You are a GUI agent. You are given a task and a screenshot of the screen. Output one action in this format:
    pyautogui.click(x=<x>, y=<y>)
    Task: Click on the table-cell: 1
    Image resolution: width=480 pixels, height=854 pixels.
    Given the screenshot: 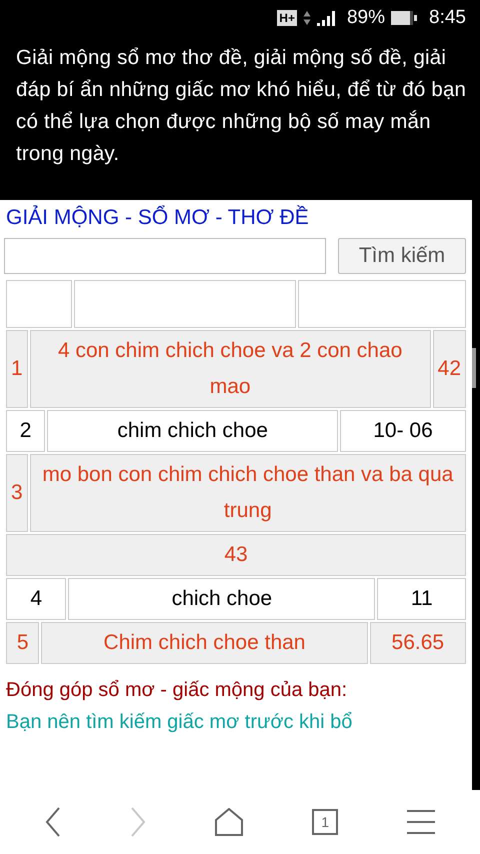 What is the action you would take?
    pyautogui.click(x=17, y=369)
    